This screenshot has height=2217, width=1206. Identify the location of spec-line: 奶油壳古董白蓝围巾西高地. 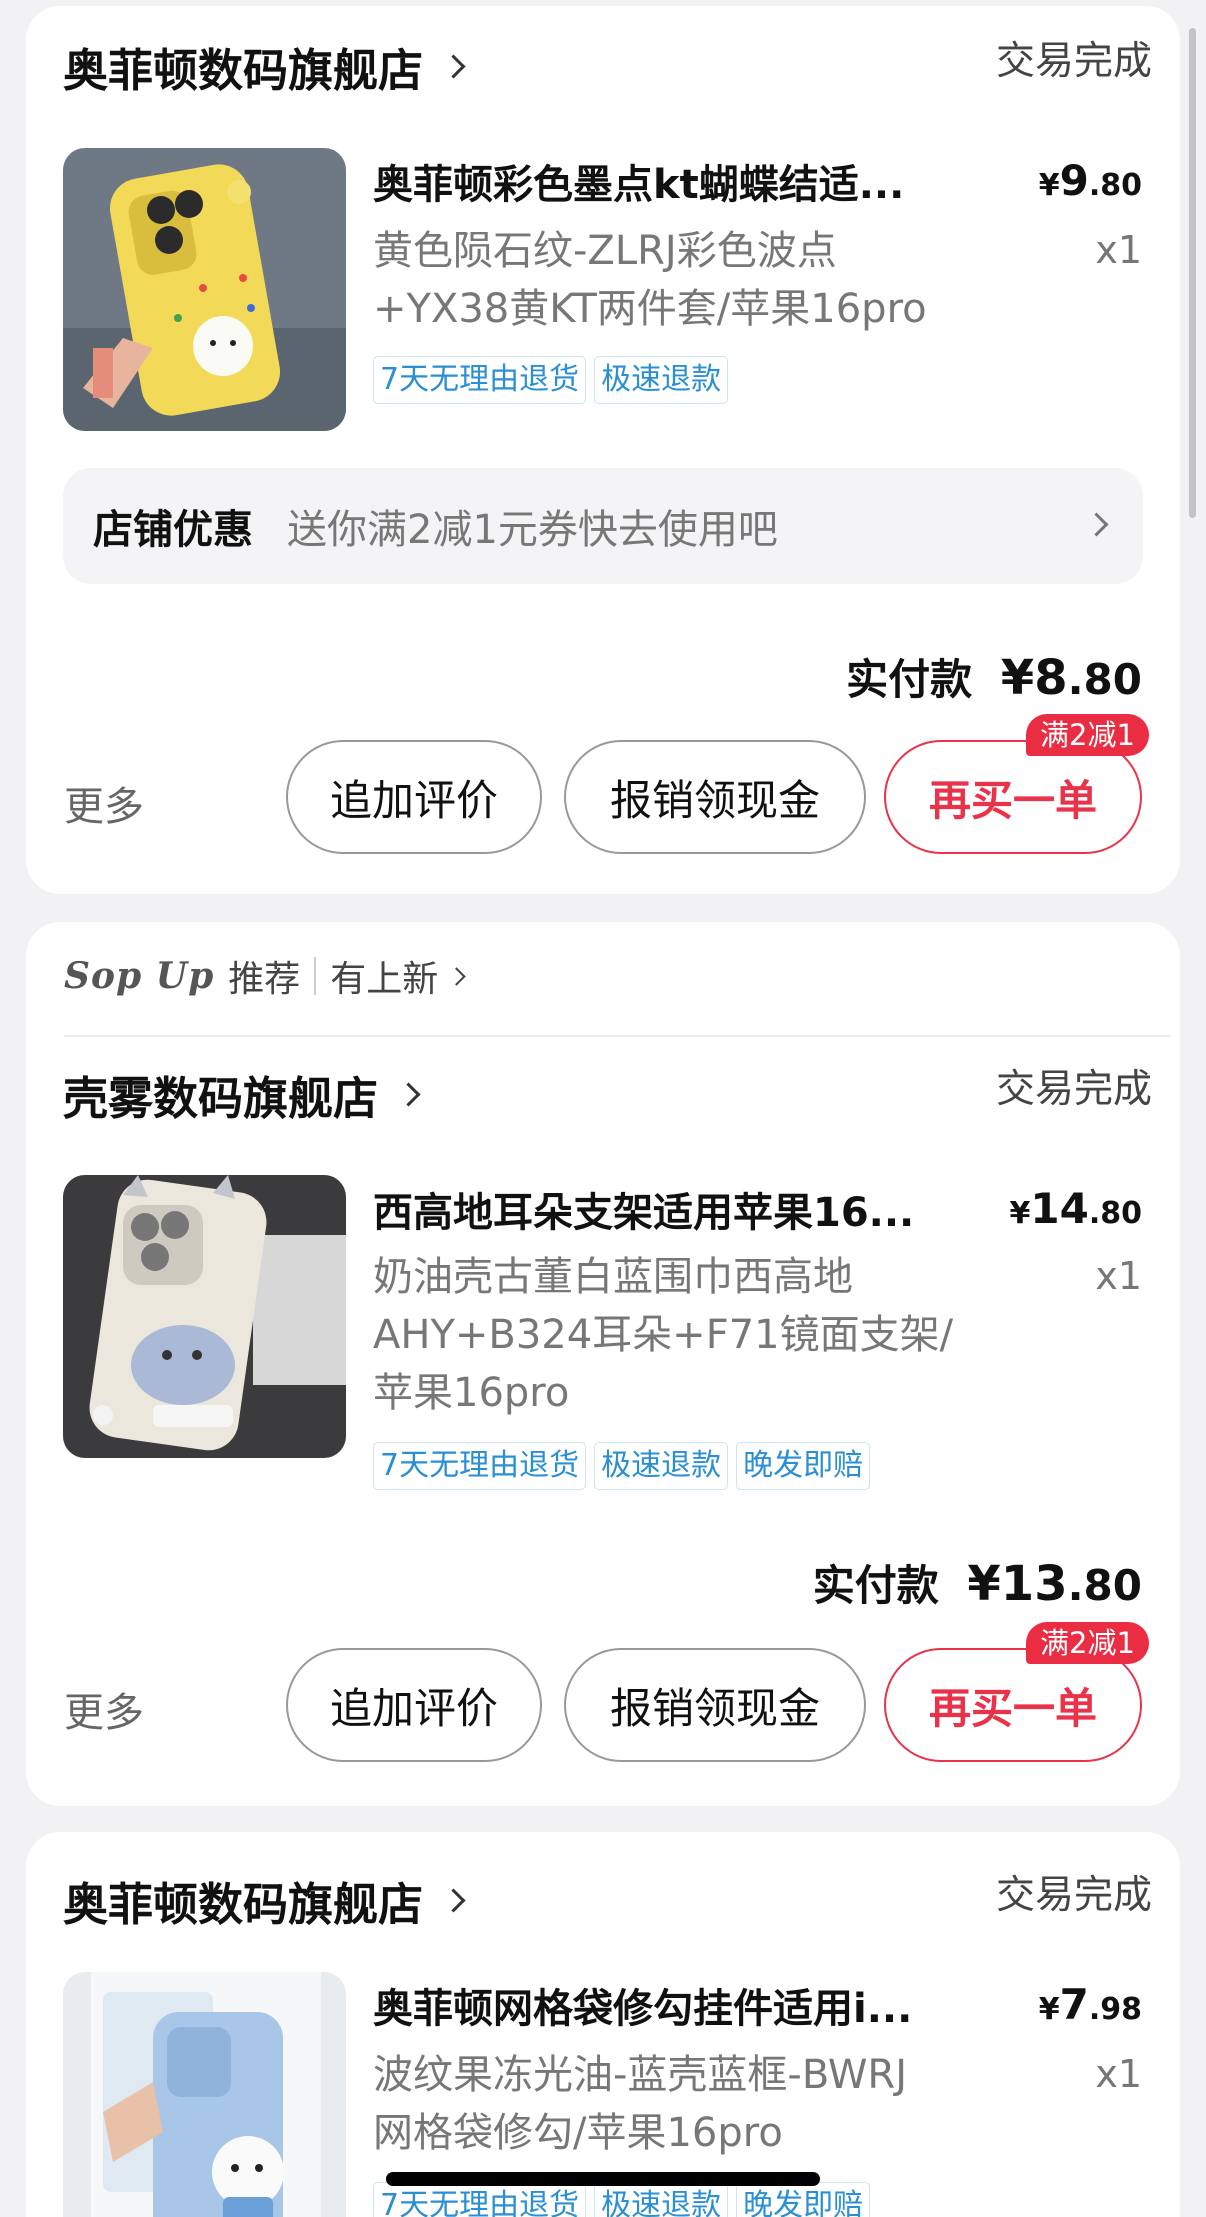
(613, 1277).